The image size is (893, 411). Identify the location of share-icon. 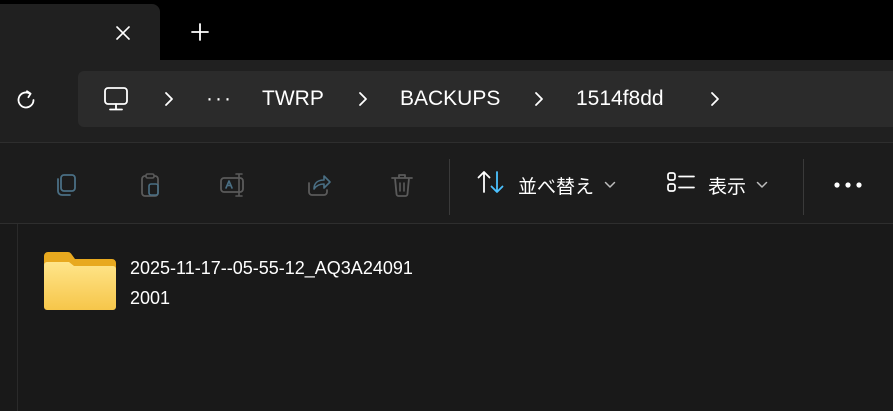
(318, 185).